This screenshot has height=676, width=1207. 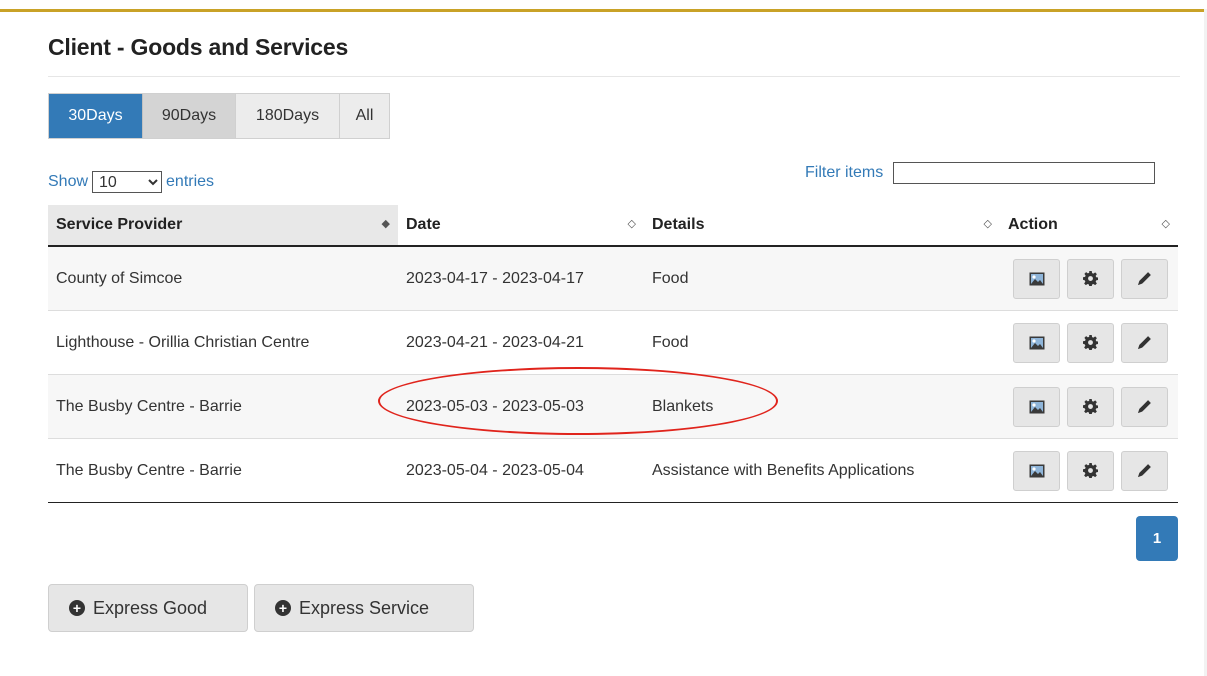 I want to click on title-divider, so click(x=614, y=76).